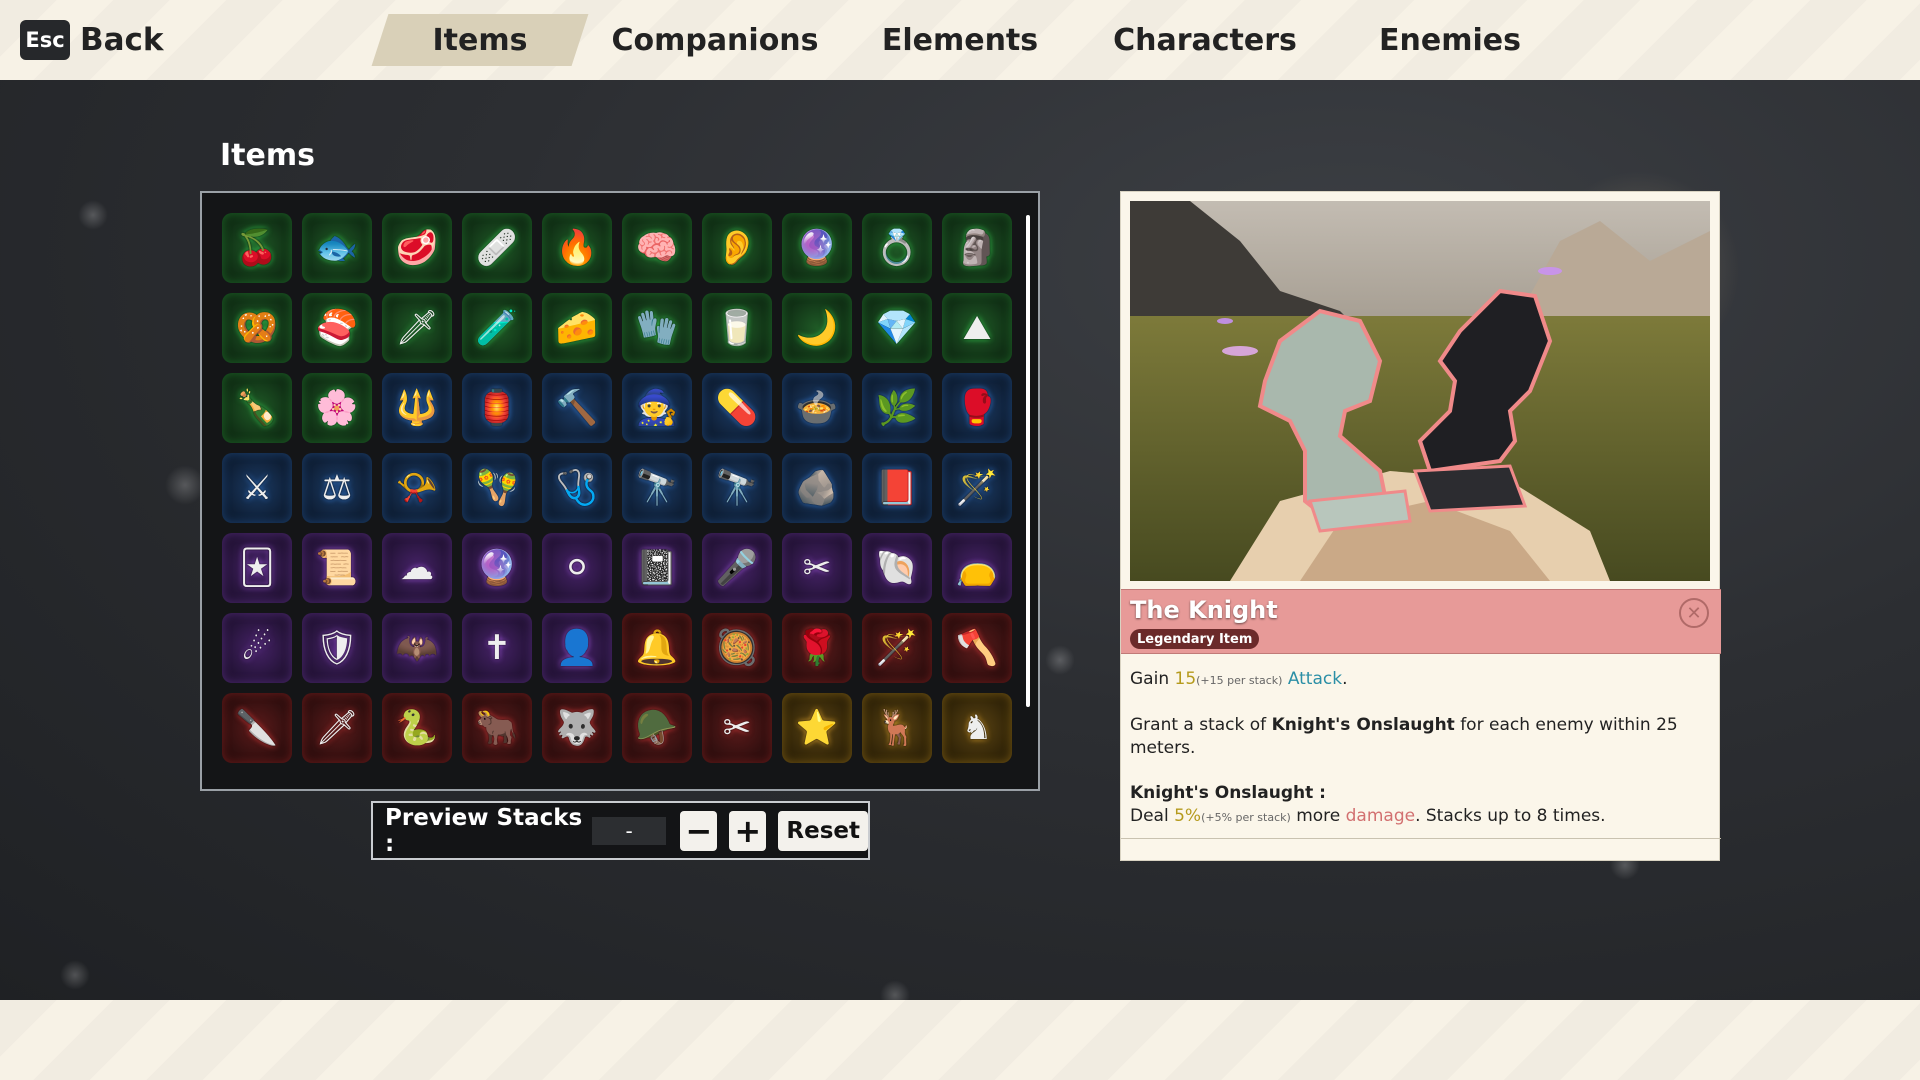 The image size is (1920, 1080). Describe the element at coordinates (1694, 613) in the screenshot. I see `close-icon: ✕` at that location.